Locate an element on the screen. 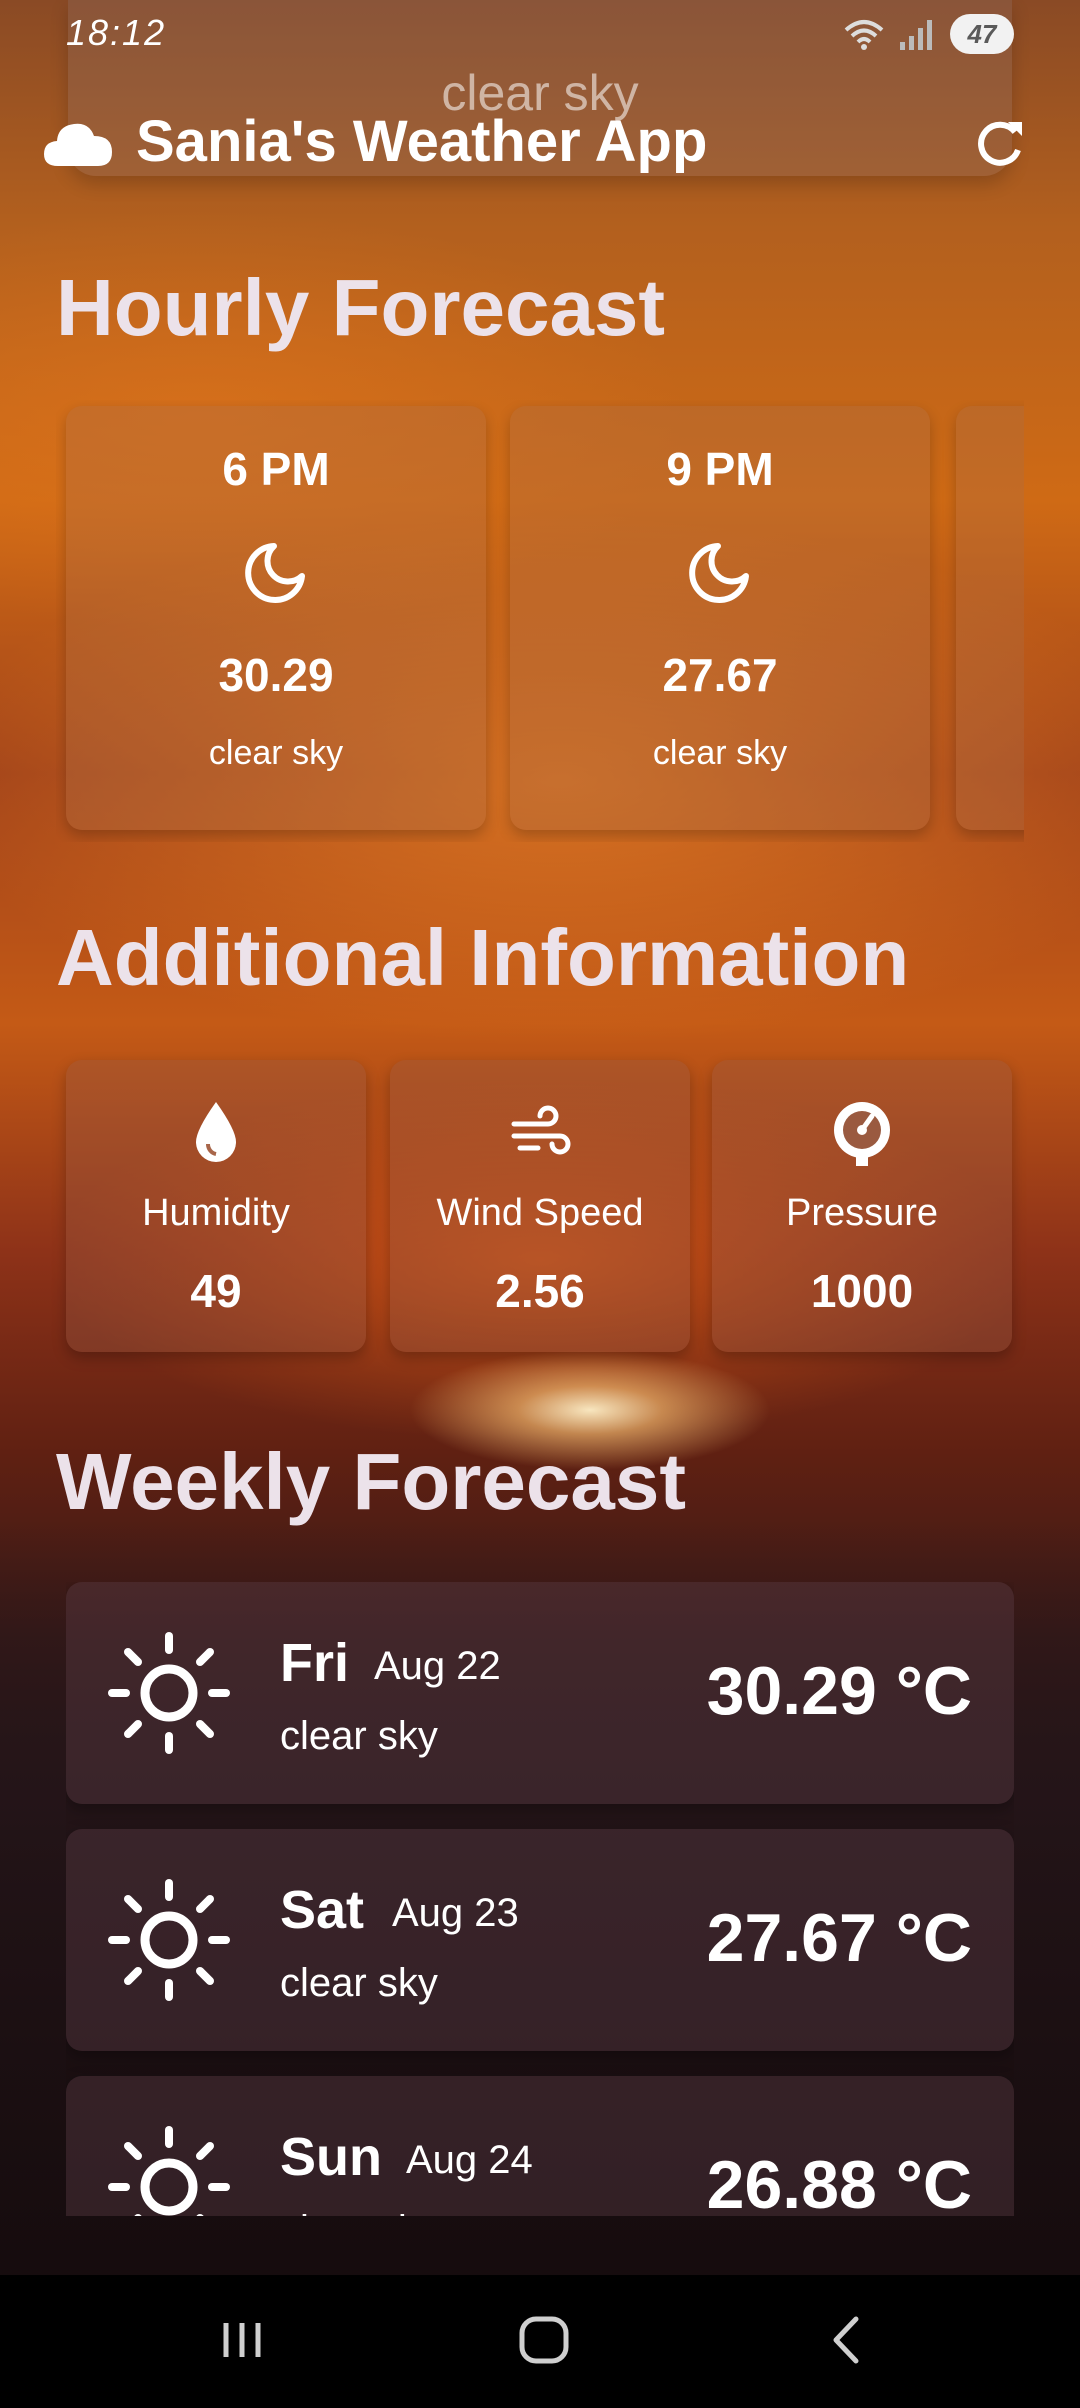 The image size is (1080, 2408). back-icon is located at coordinates (846, 2340).